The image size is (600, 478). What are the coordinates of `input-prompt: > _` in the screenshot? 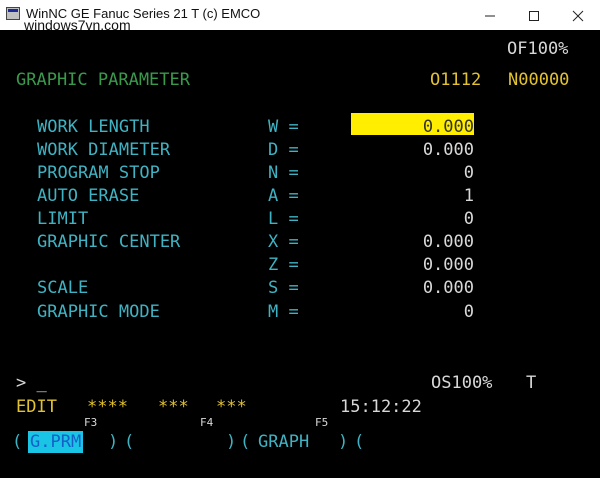 It's located at (31, 383).